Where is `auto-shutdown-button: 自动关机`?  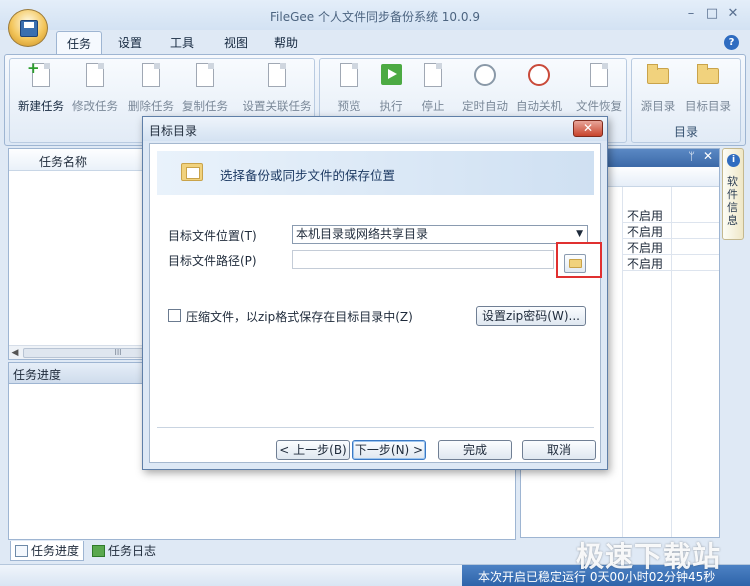 auto-shutdown-button: 自动关机 is located at coordinates (539, 89).